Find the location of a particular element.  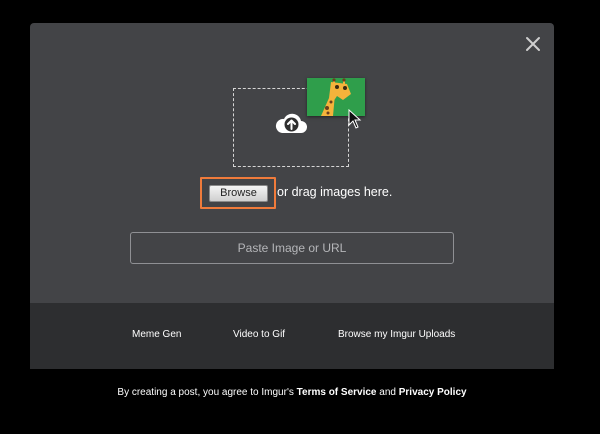

video-to-gif-link: Video to Gif is located at coordinates (259, 334).